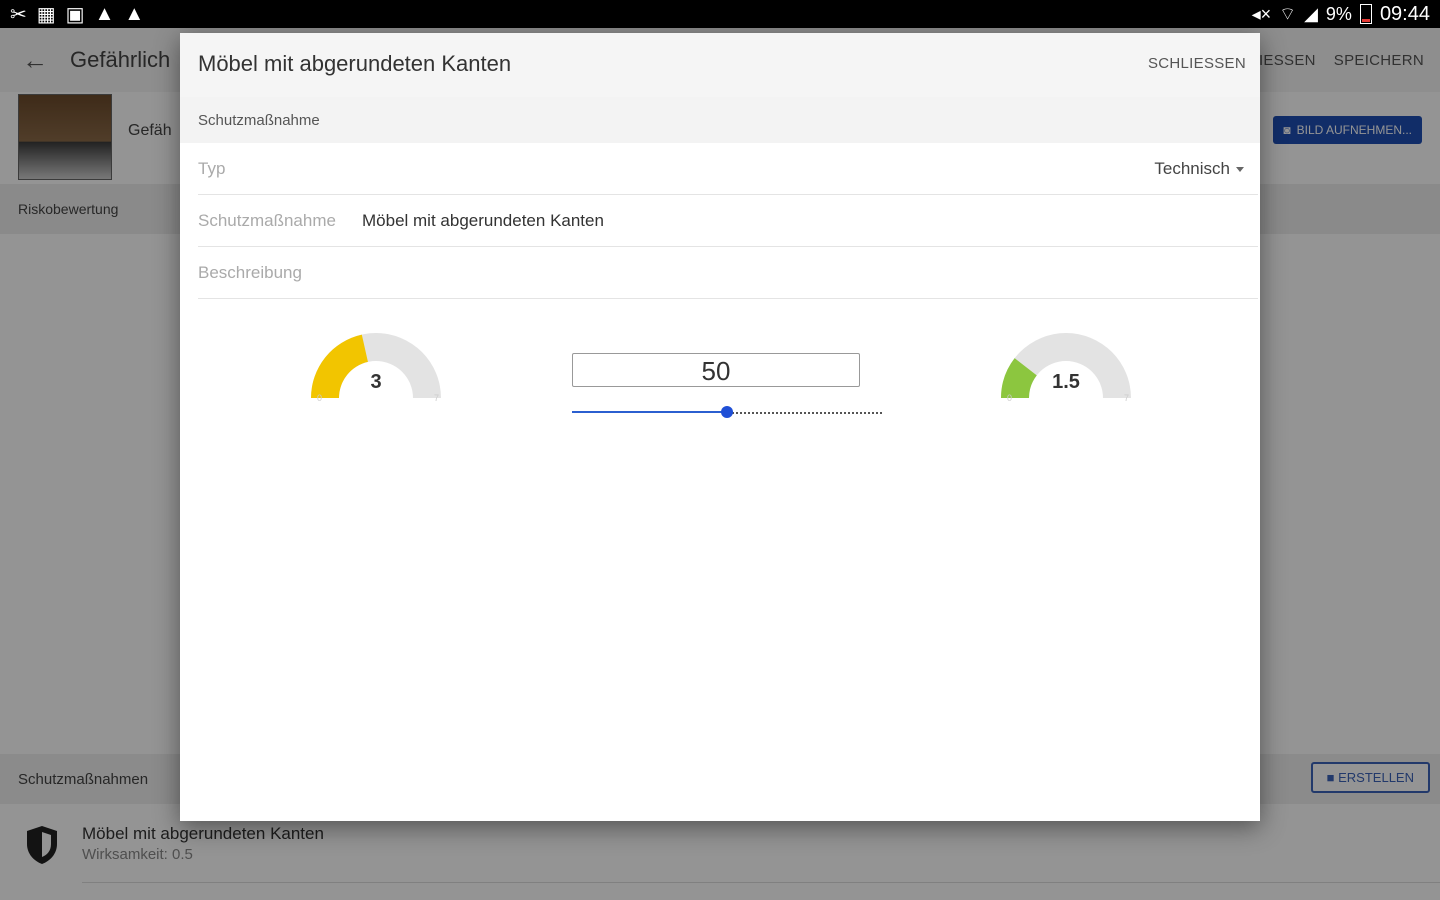 The image size is (1440, 900). I want to click on effectiveness-slider, so click(727, 412).